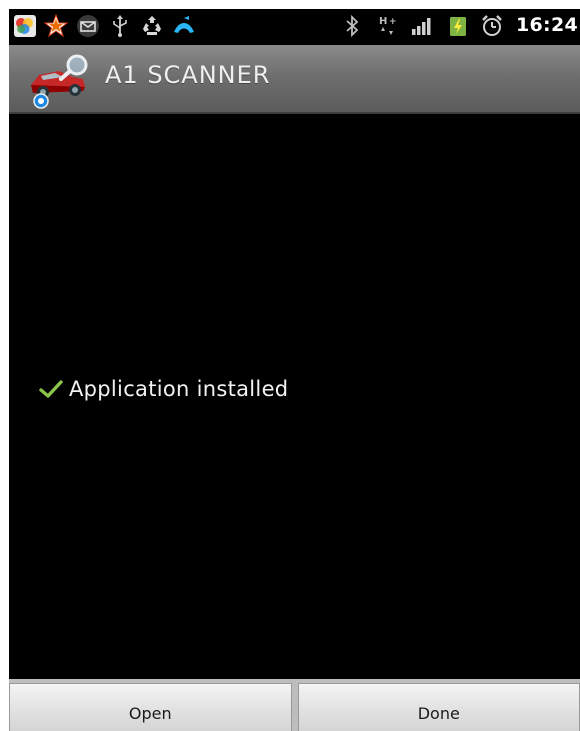 Image resolution: width=580 pixels, height=731 pixels. What do you see at coordinates (383, 21) in the screenshot?
I see `svg-text: H` at bounding box center [383, 21].